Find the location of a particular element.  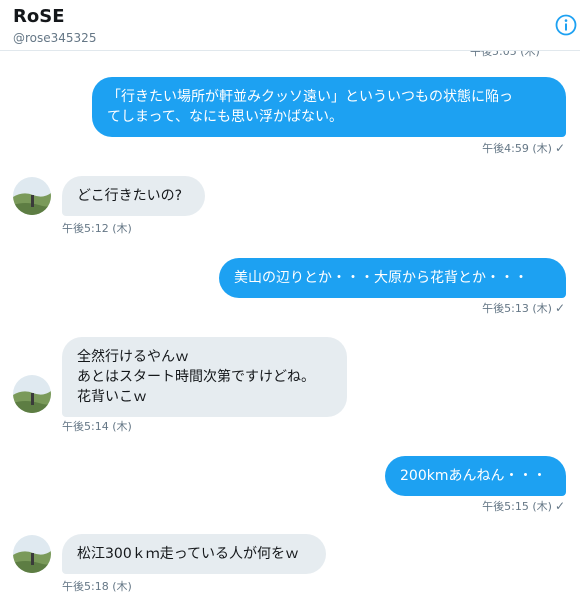

message-timestamp: 午後4:59 (木) ✓ is located at coordinates (523, 148).